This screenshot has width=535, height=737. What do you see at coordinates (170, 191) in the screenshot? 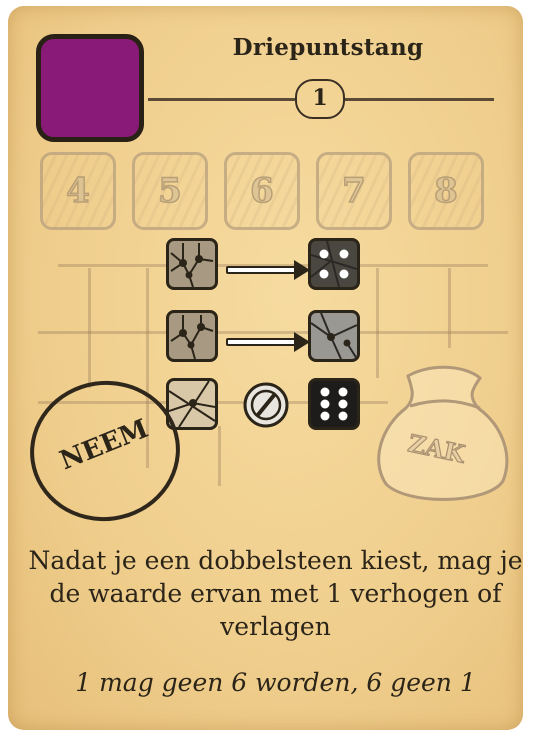
I see `number-box: 5` at bounding box center [170, 191].